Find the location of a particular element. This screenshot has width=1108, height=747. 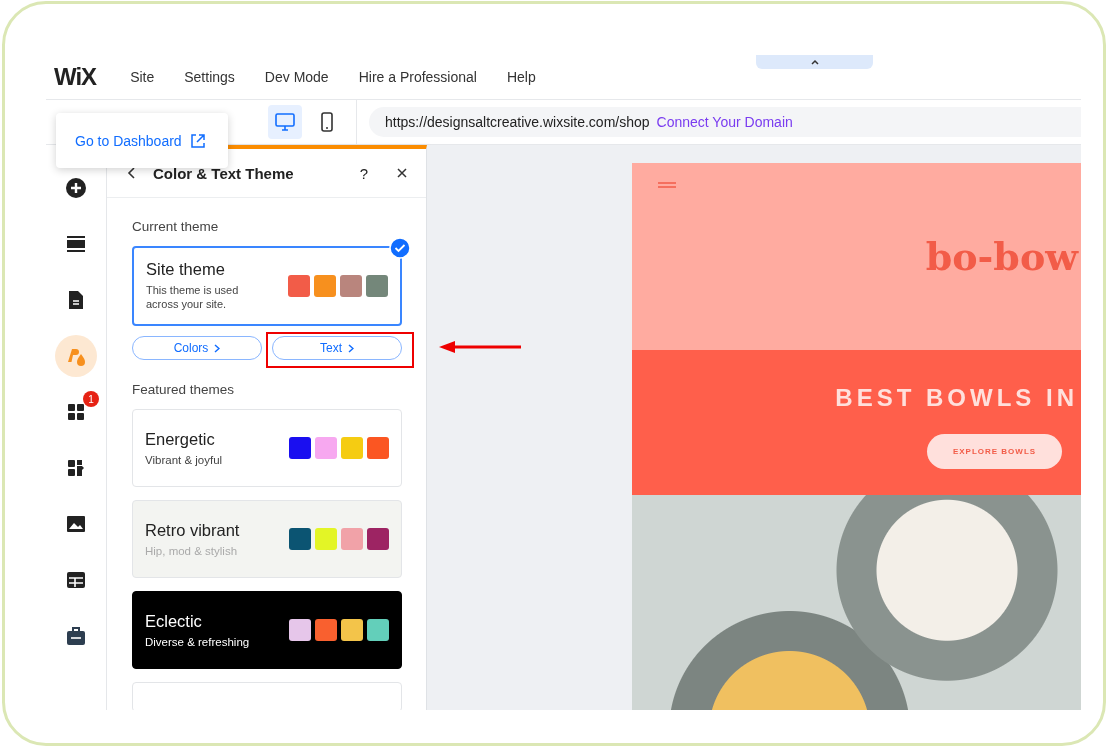

image-icon is located at coordinates (76, 524).